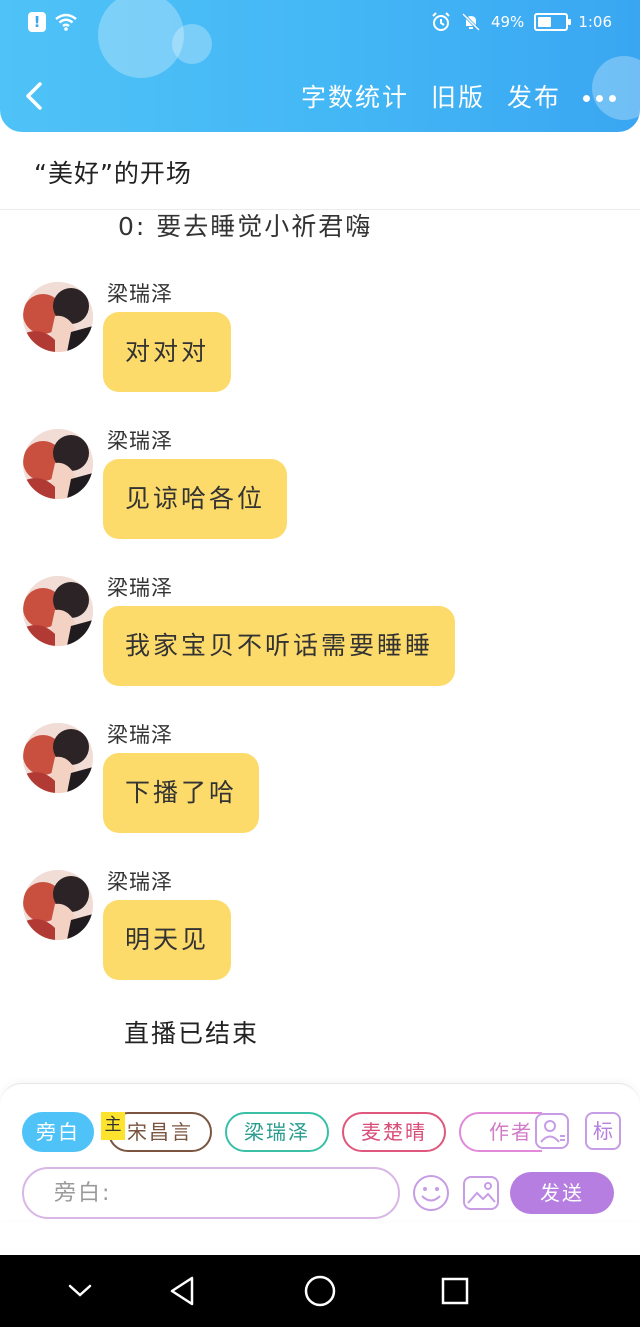 The image size is (640, 1327). What do you see at coordinates (192, 1033) in the screenshot?
I see `live-ended-note: 直播已结束` at bounding box center [192, 1033].